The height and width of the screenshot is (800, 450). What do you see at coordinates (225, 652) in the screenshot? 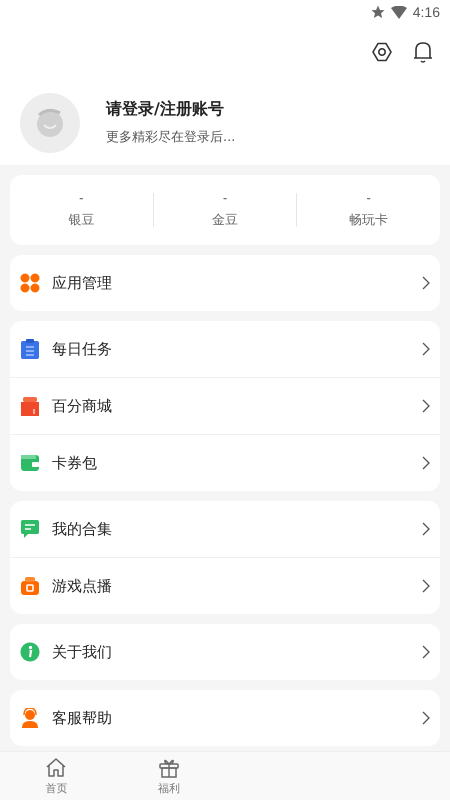
I see `menu-item: 关于我们` at bounding box center [225, 652].